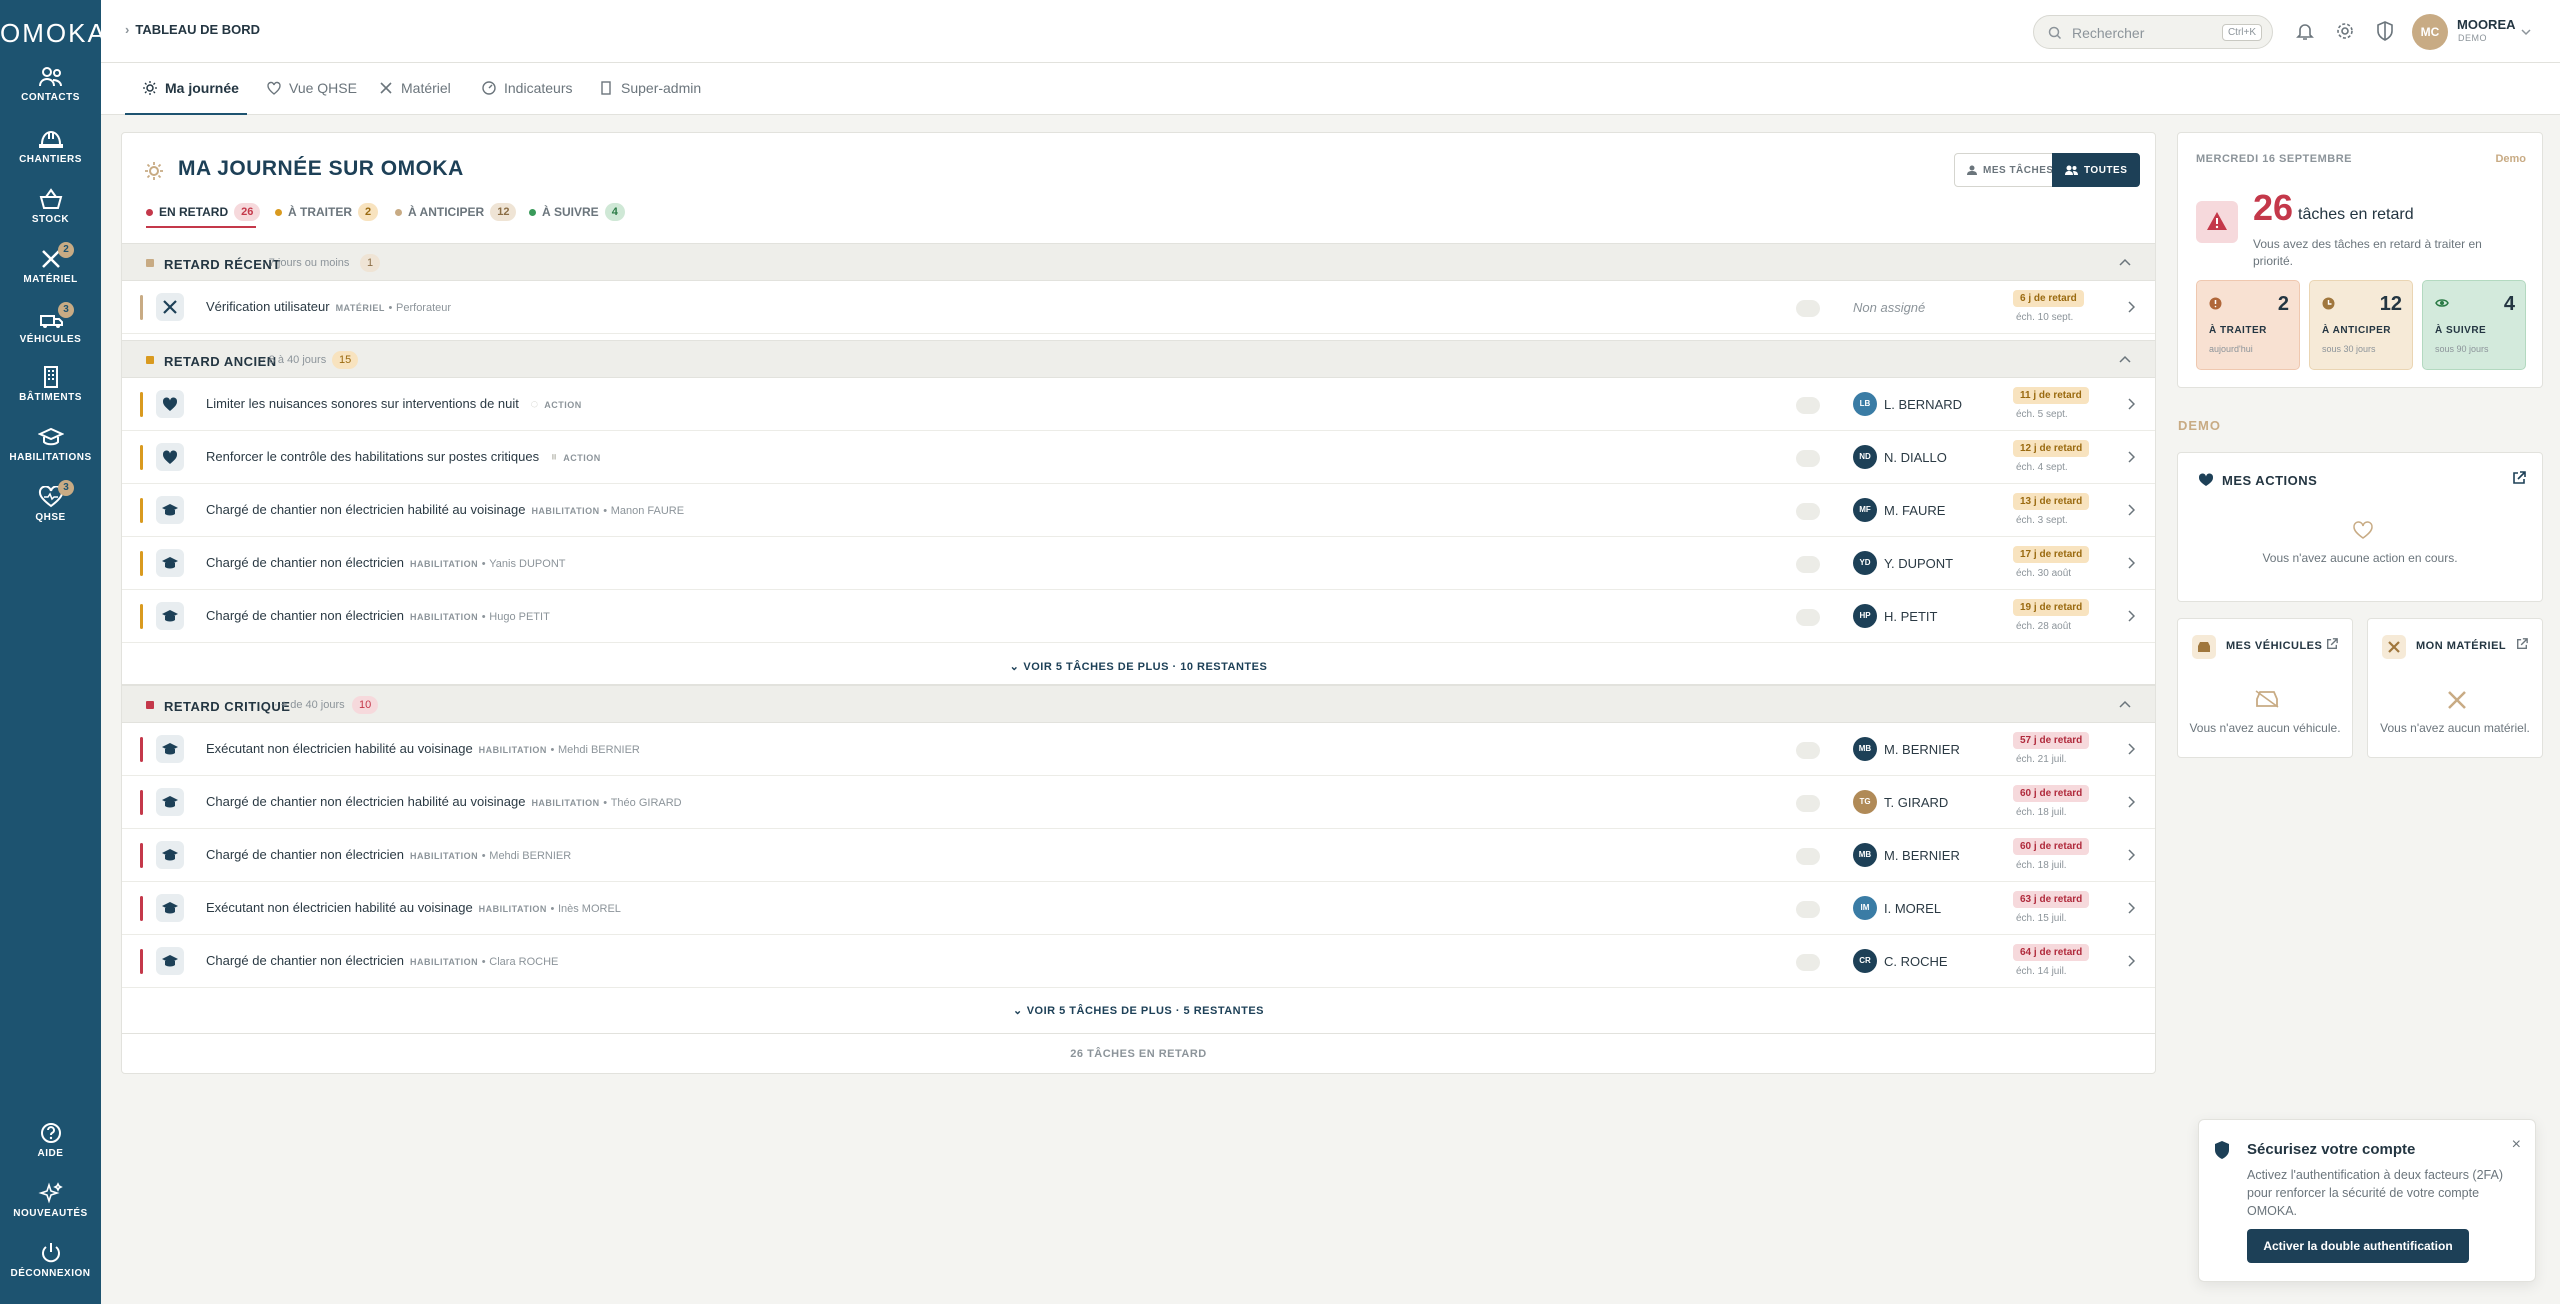 The image size is (2560, 1304). What do you see at coordinates (1138, 667) in the screenshot?
I see `show-more-button: ⌄ VOIR 5 TÂCHES DE PLUS · 10 RESTANTES` at bounding box center [1138, 667].